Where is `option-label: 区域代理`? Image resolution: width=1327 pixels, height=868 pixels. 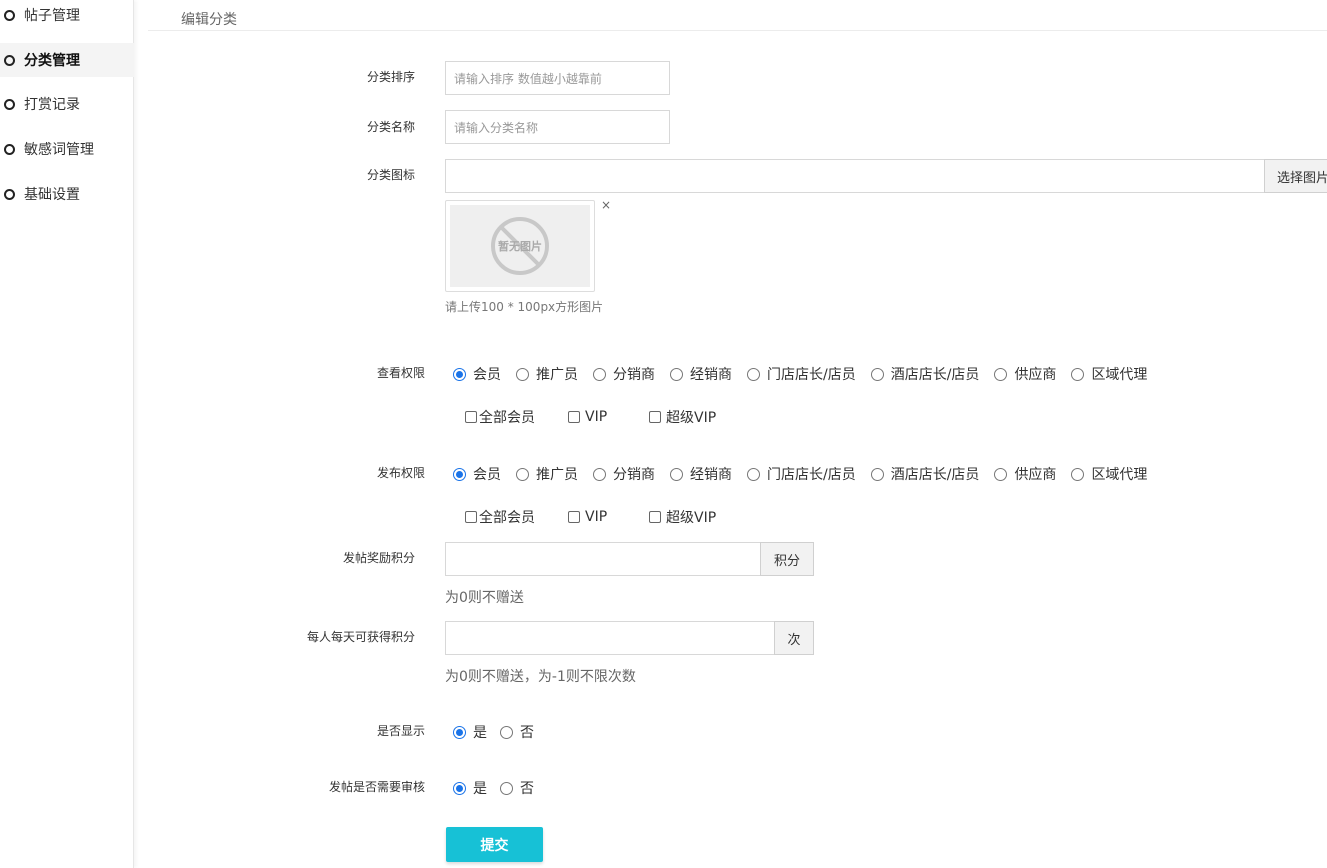 option-label: 区域代理 is located at coordinates (1119, 475).